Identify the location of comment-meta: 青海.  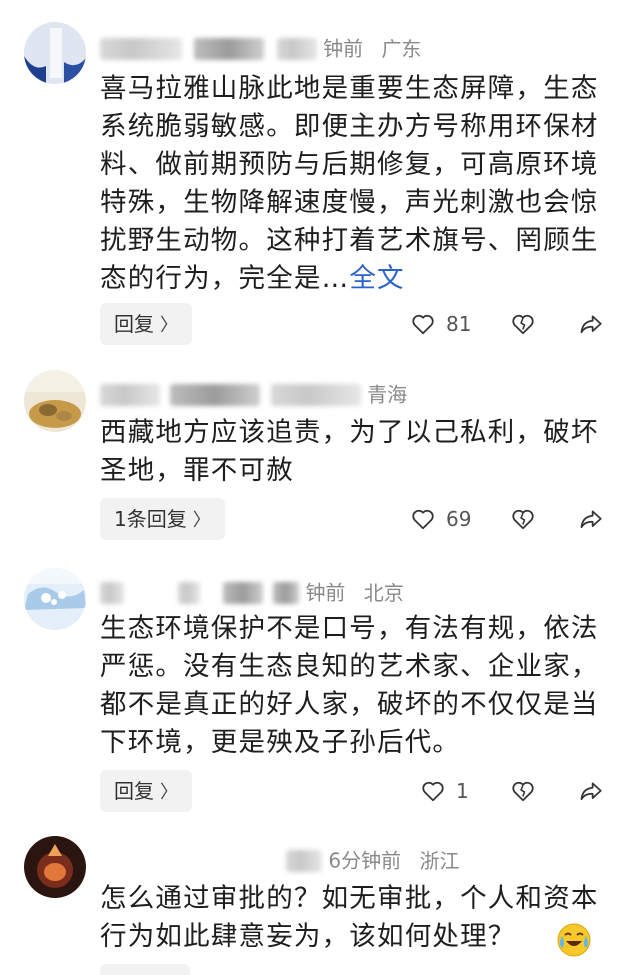
(253, 393).